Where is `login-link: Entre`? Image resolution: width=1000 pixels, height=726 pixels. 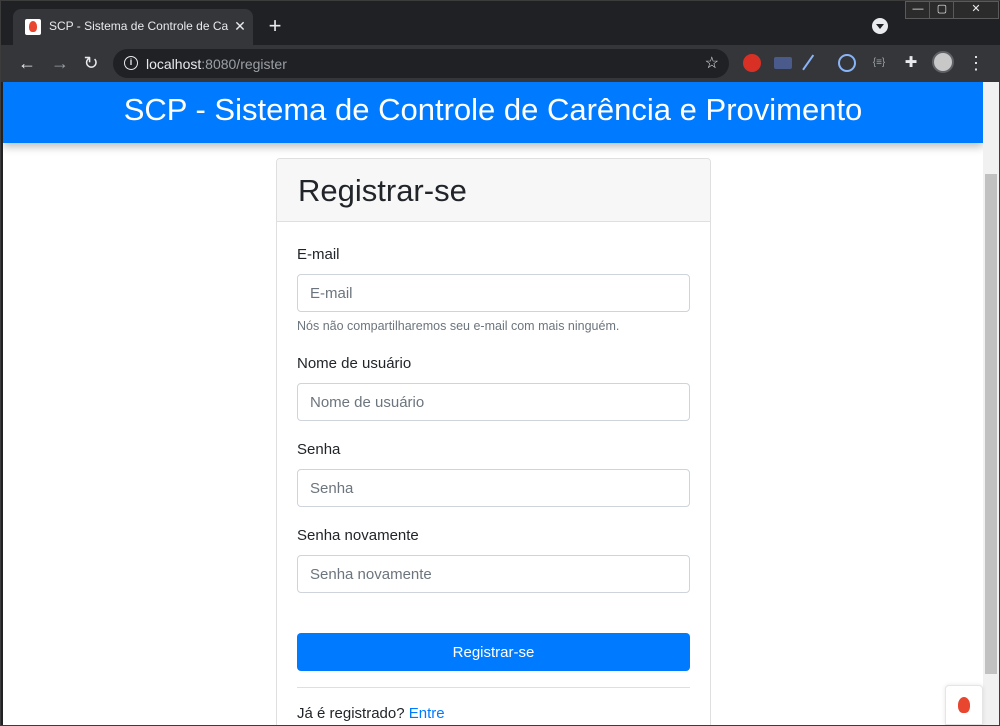
login-link: Entre is located at coordinates (427, 713).